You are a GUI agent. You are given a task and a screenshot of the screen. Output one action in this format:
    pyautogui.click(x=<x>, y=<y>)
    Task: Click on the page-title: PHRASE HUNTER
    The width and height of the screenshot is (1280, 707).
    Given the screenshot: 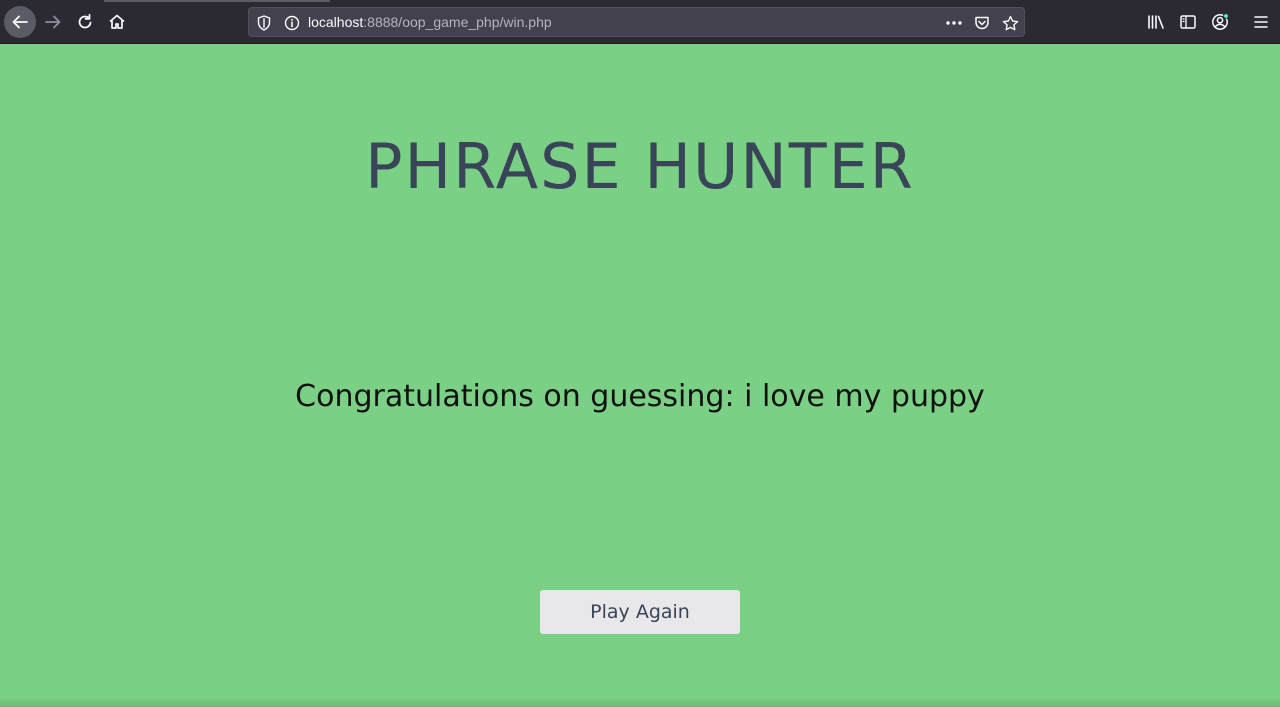 What is the action you would take?
    pyautogui.click(x=640, y=166)
    